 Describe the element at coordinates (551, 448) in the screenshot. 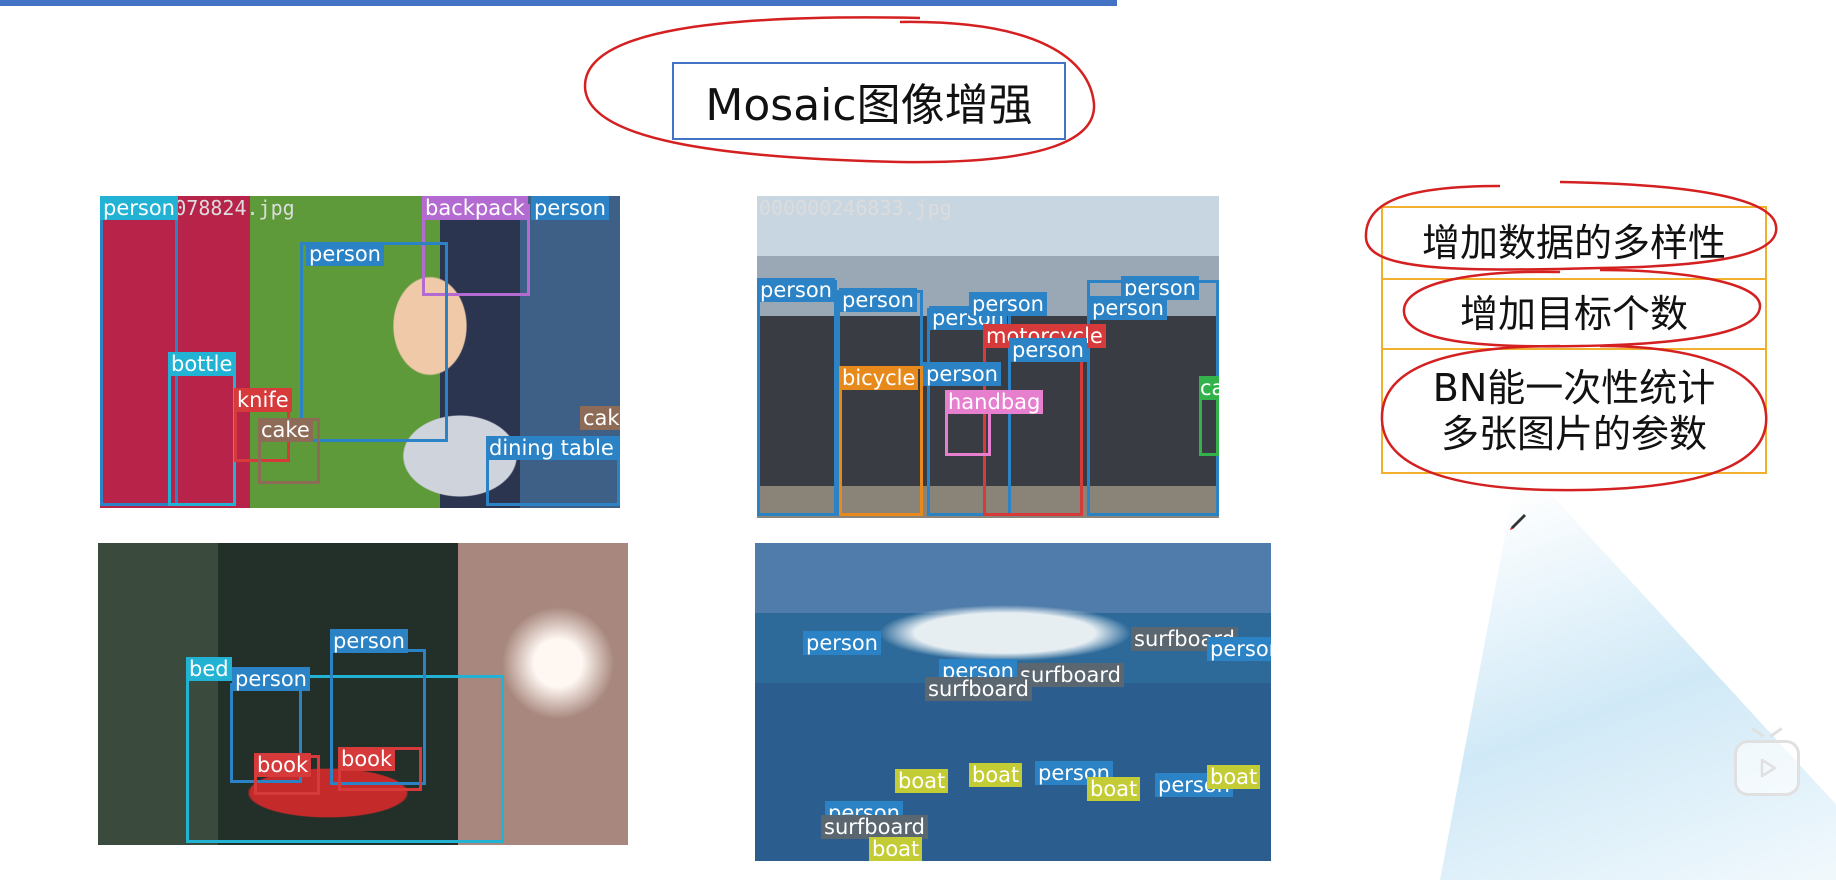

I see `detection-label: dining table` at that location.